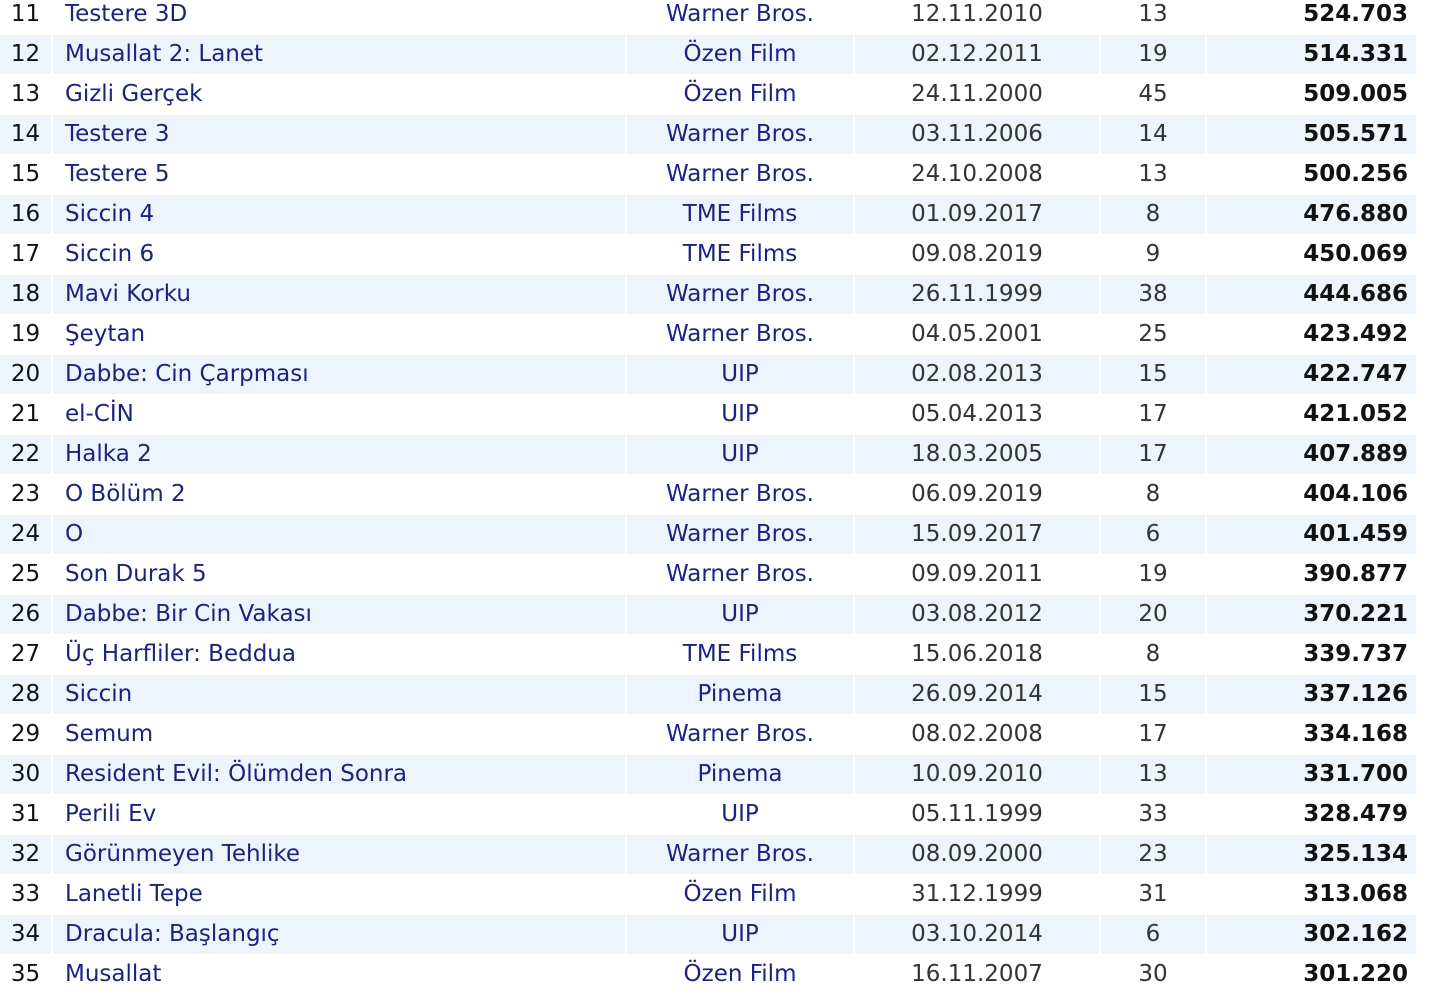 The image size is (1429, 995). I want to click on rank-cell: 25, so click(26, 574).